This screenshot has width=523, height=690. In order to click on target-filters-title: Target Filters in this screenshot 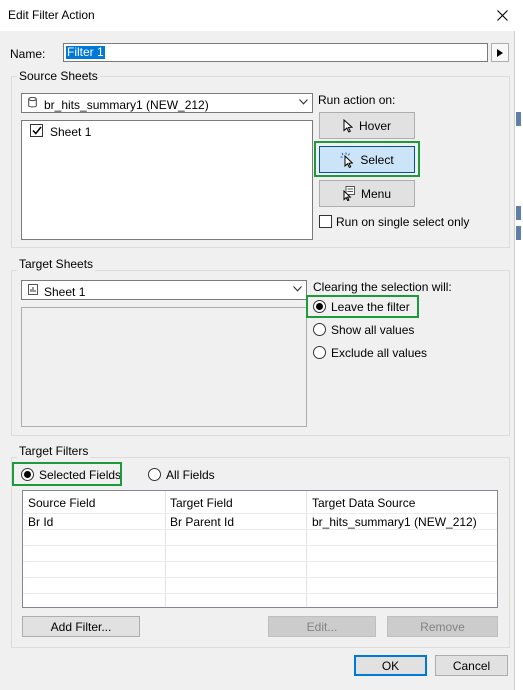, I will do `click(54, 451)`.